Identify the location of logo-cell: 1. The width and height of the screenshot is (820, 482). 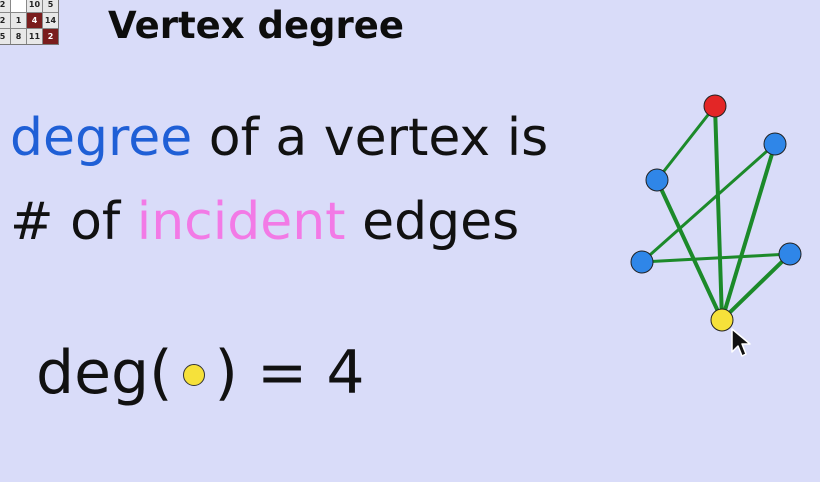
(18, 20).